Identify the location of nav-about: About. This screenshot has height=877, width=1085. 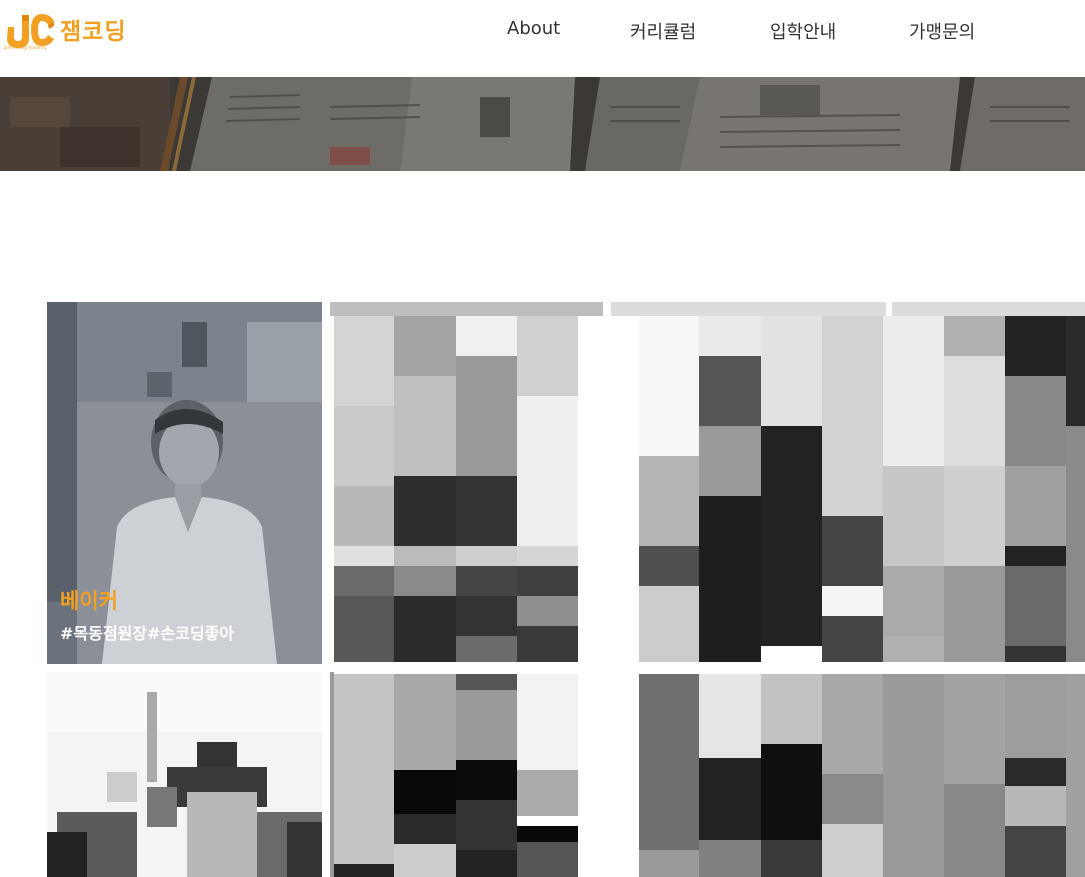
(533, 28).